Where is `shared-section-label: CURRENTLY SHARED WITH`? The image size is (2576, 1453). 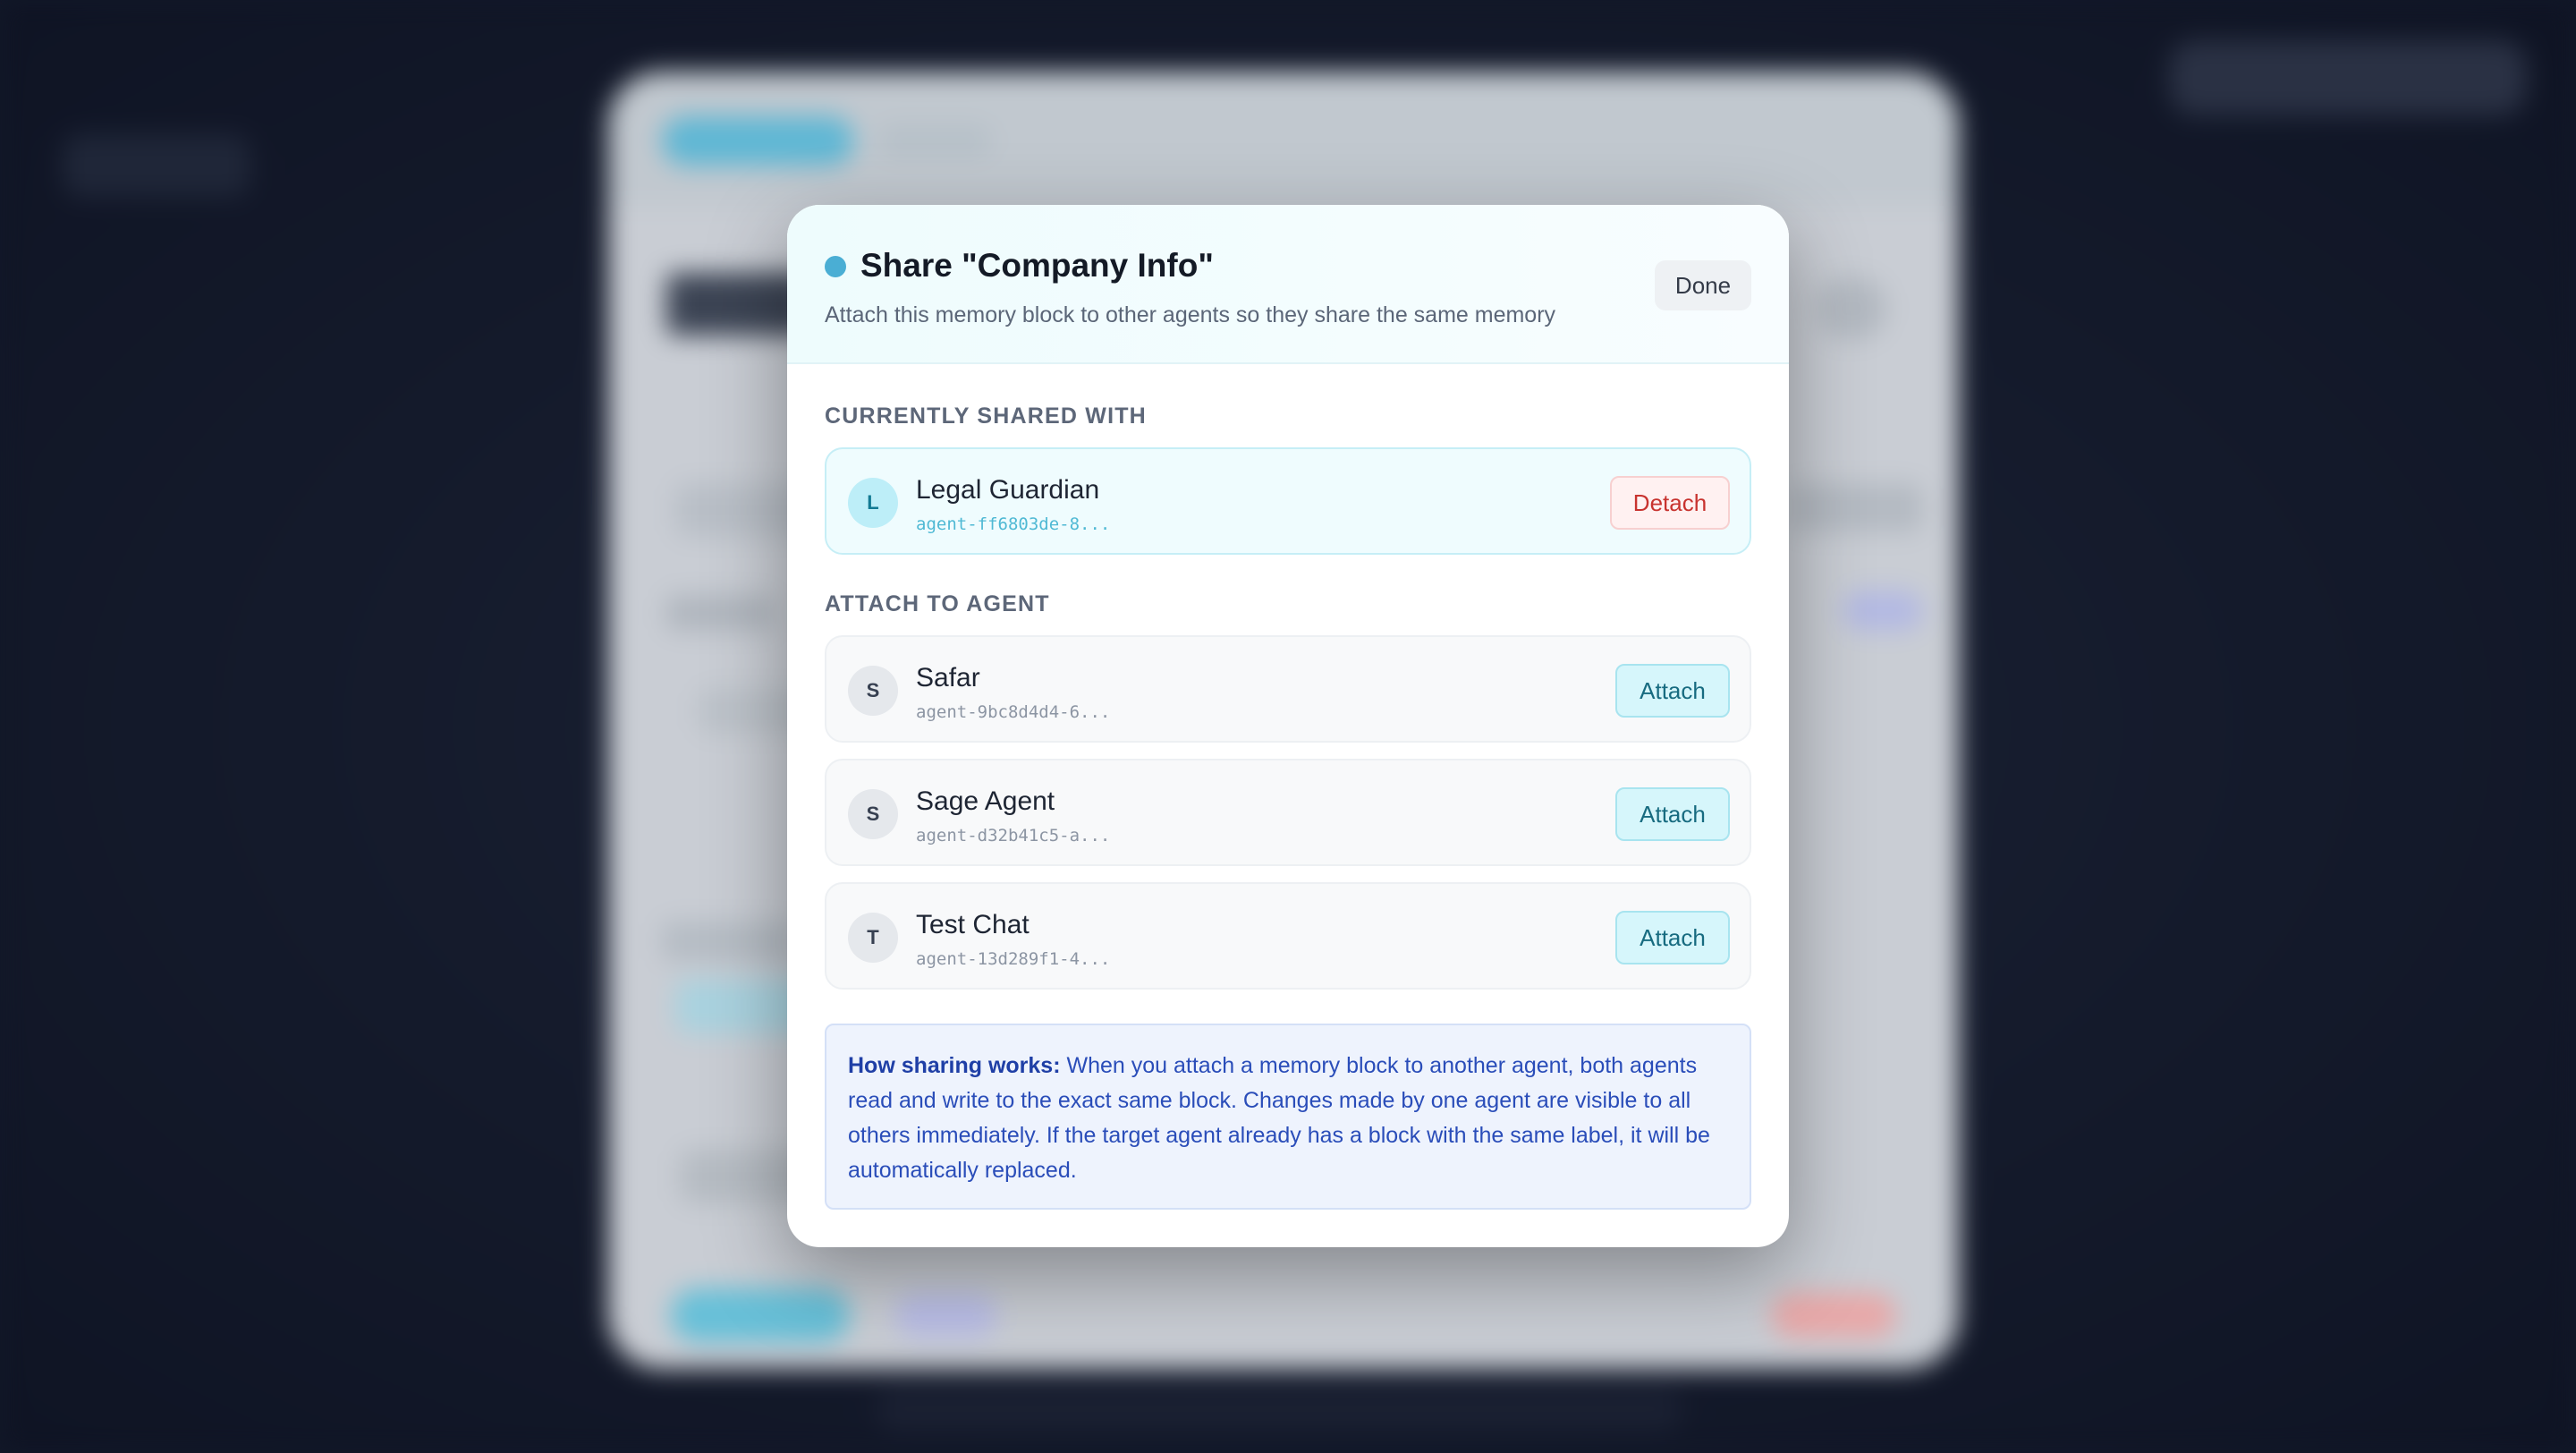
shared-section-label: CURRENTLY SHARED WITH is located at coordinates (986, 416).